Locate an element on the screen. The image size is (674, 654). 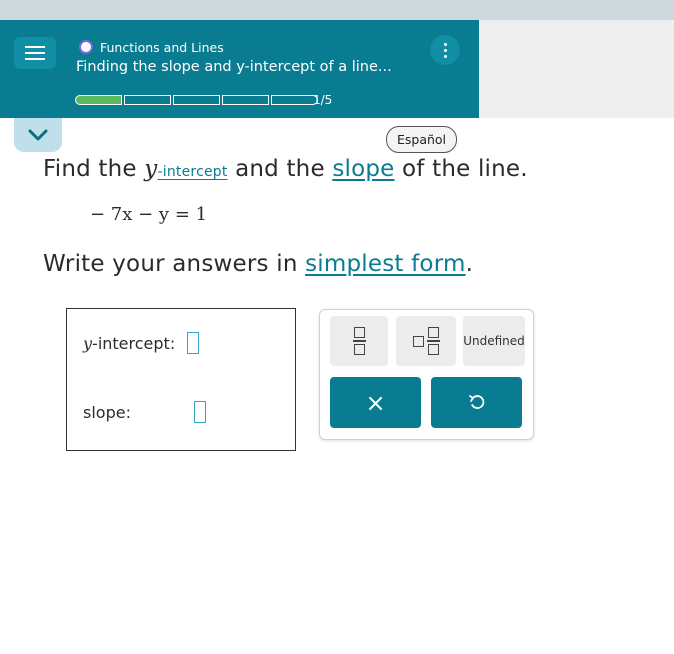
fraction-button is located at coordinates (359, 341).